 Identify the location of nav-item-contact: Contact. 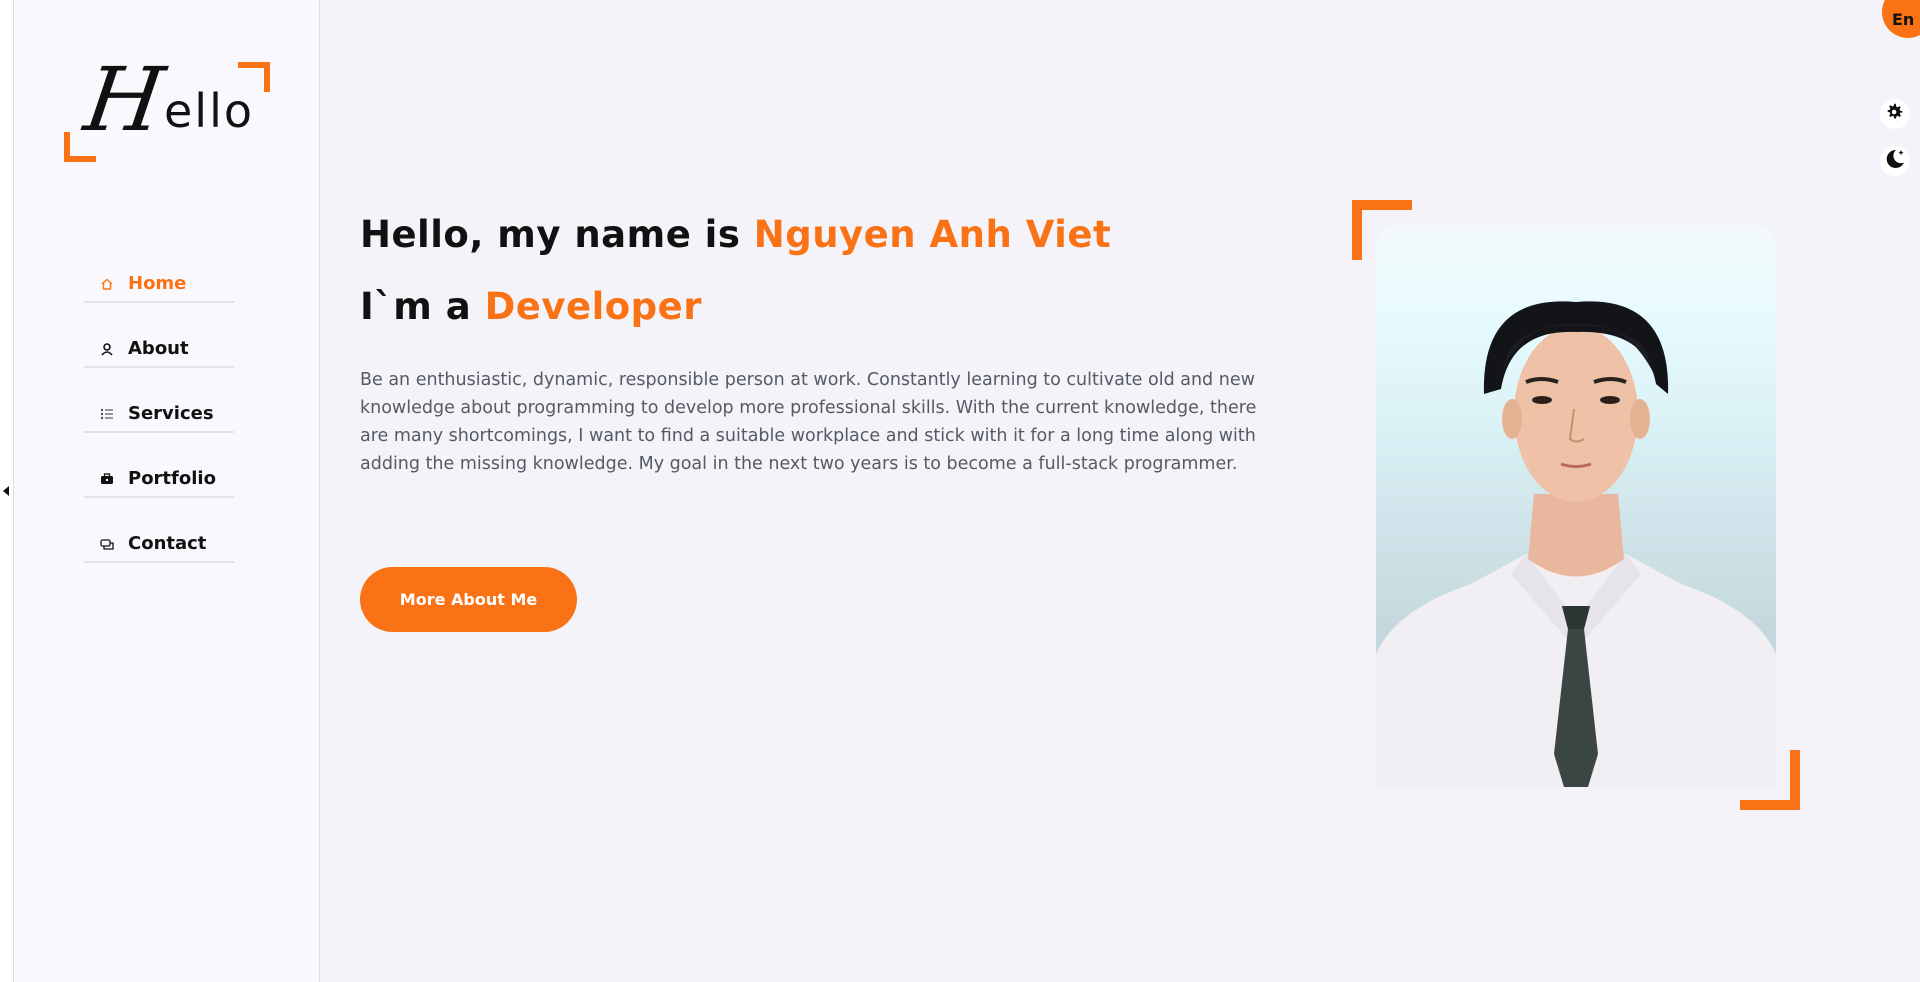
(159, 546).